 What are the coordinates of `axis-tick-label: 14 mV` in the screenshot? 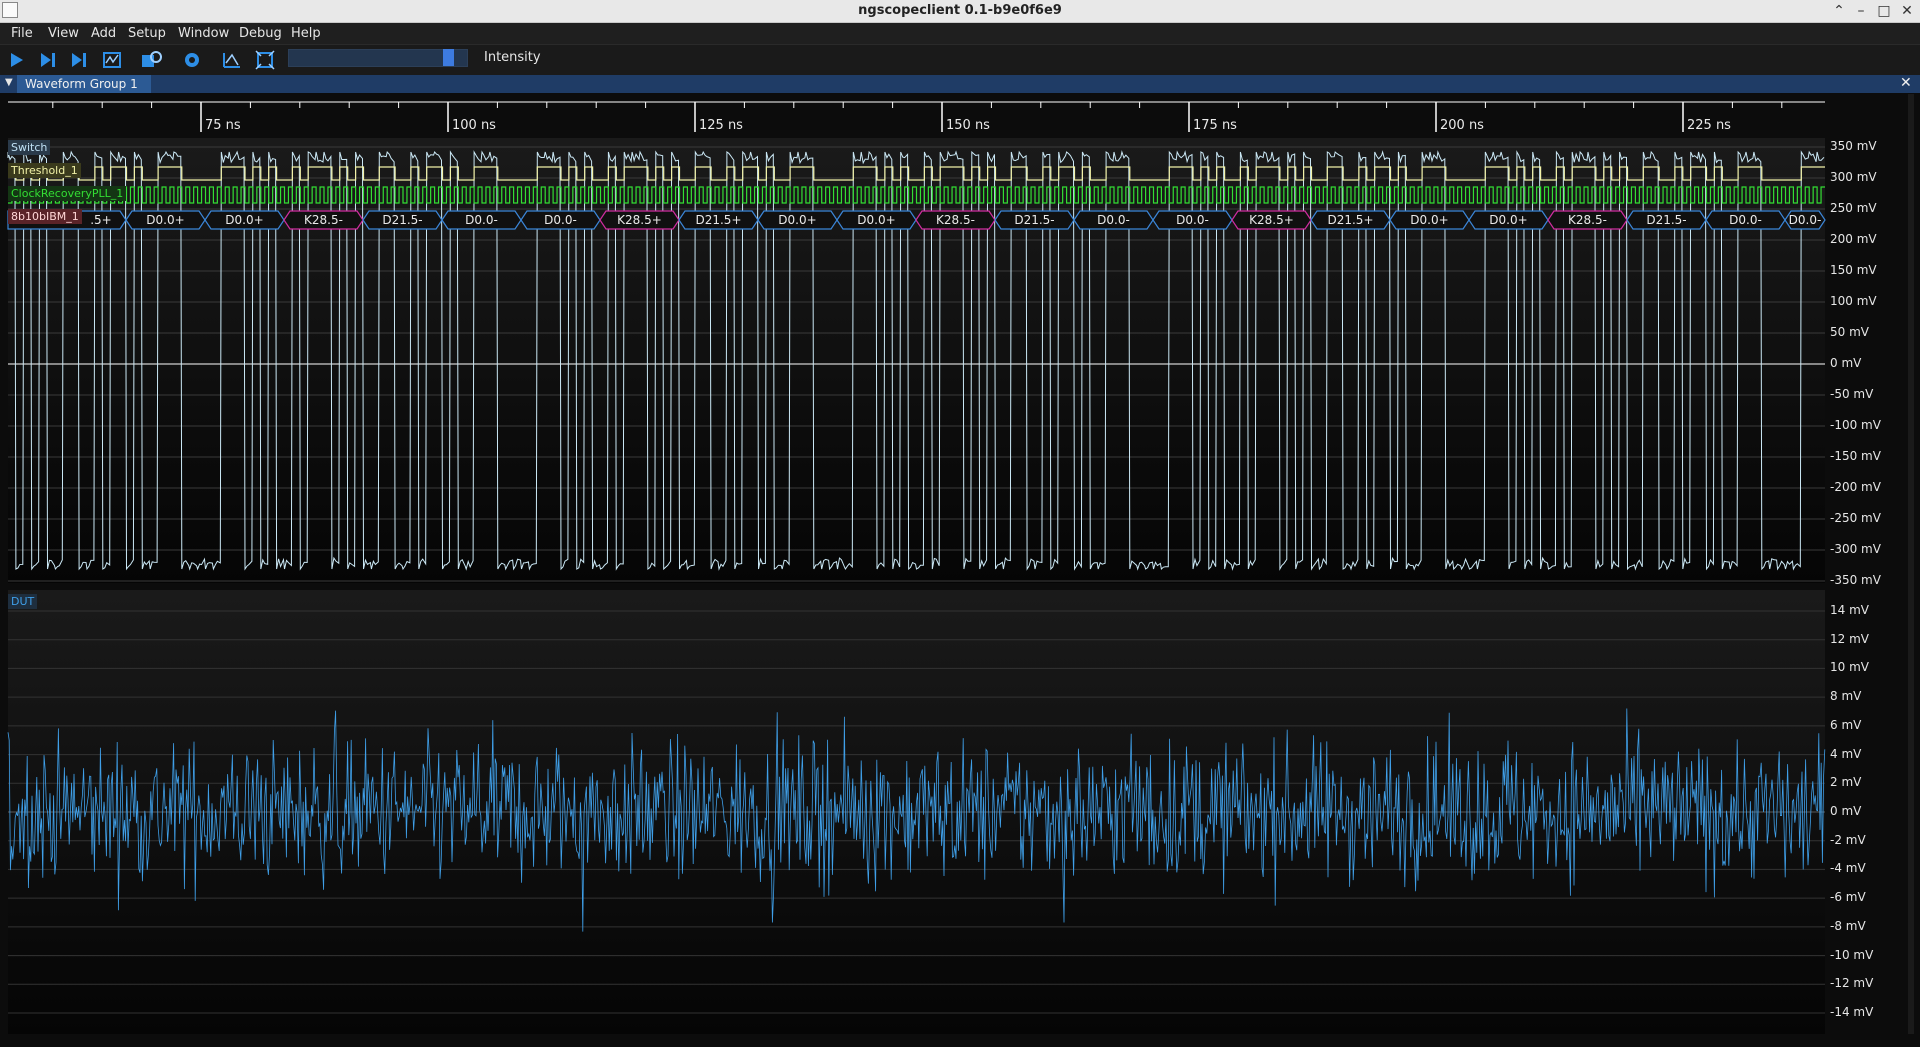 It's located at (1849, 610).